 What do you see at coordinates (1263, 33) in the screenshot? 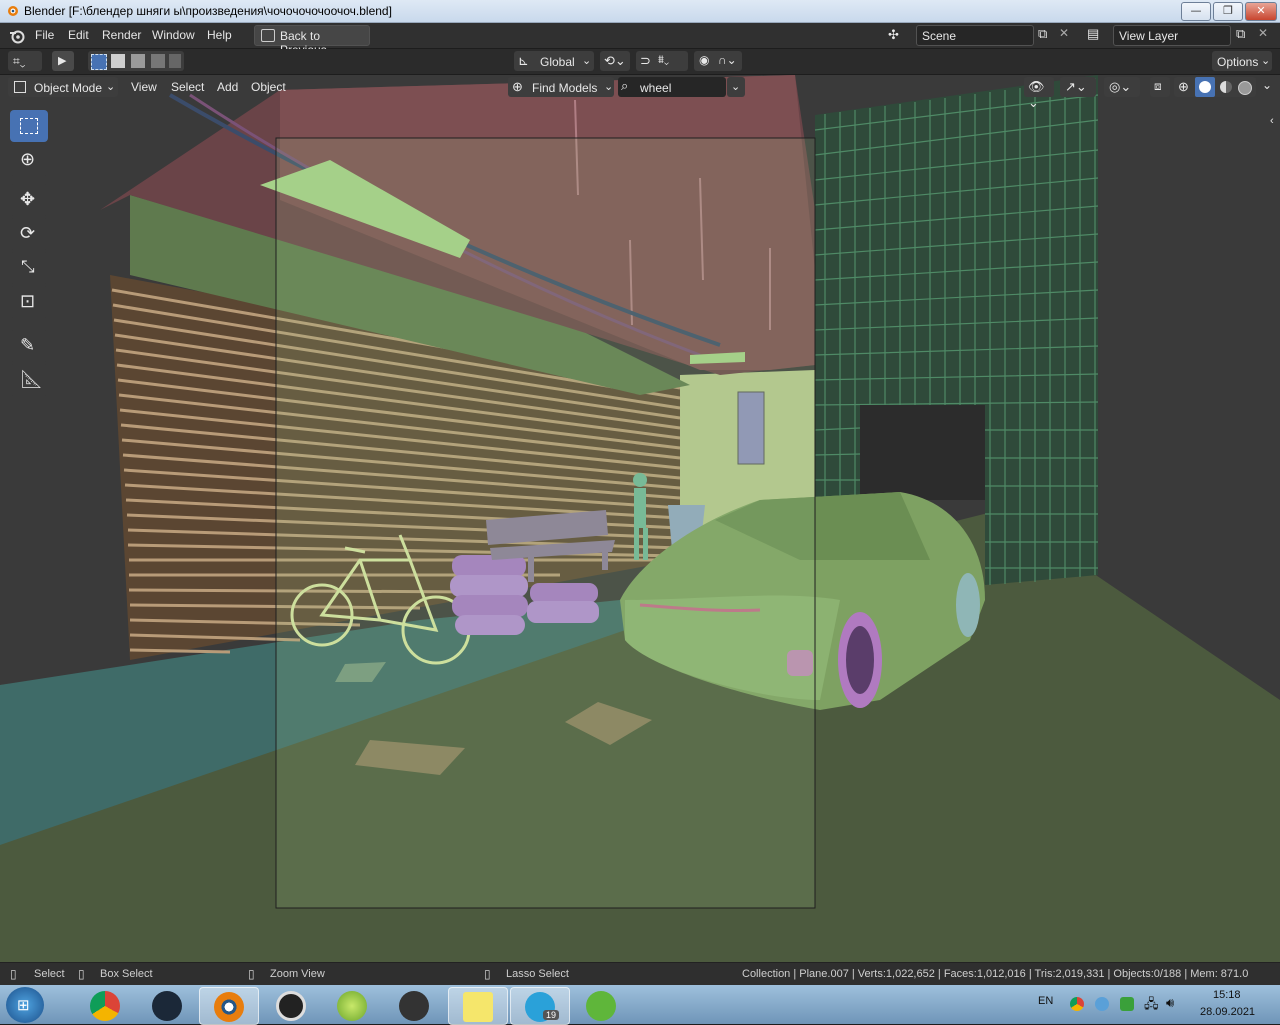
I see `delete-view-layer-icon: ✕` at bounding box center [1263, 33].